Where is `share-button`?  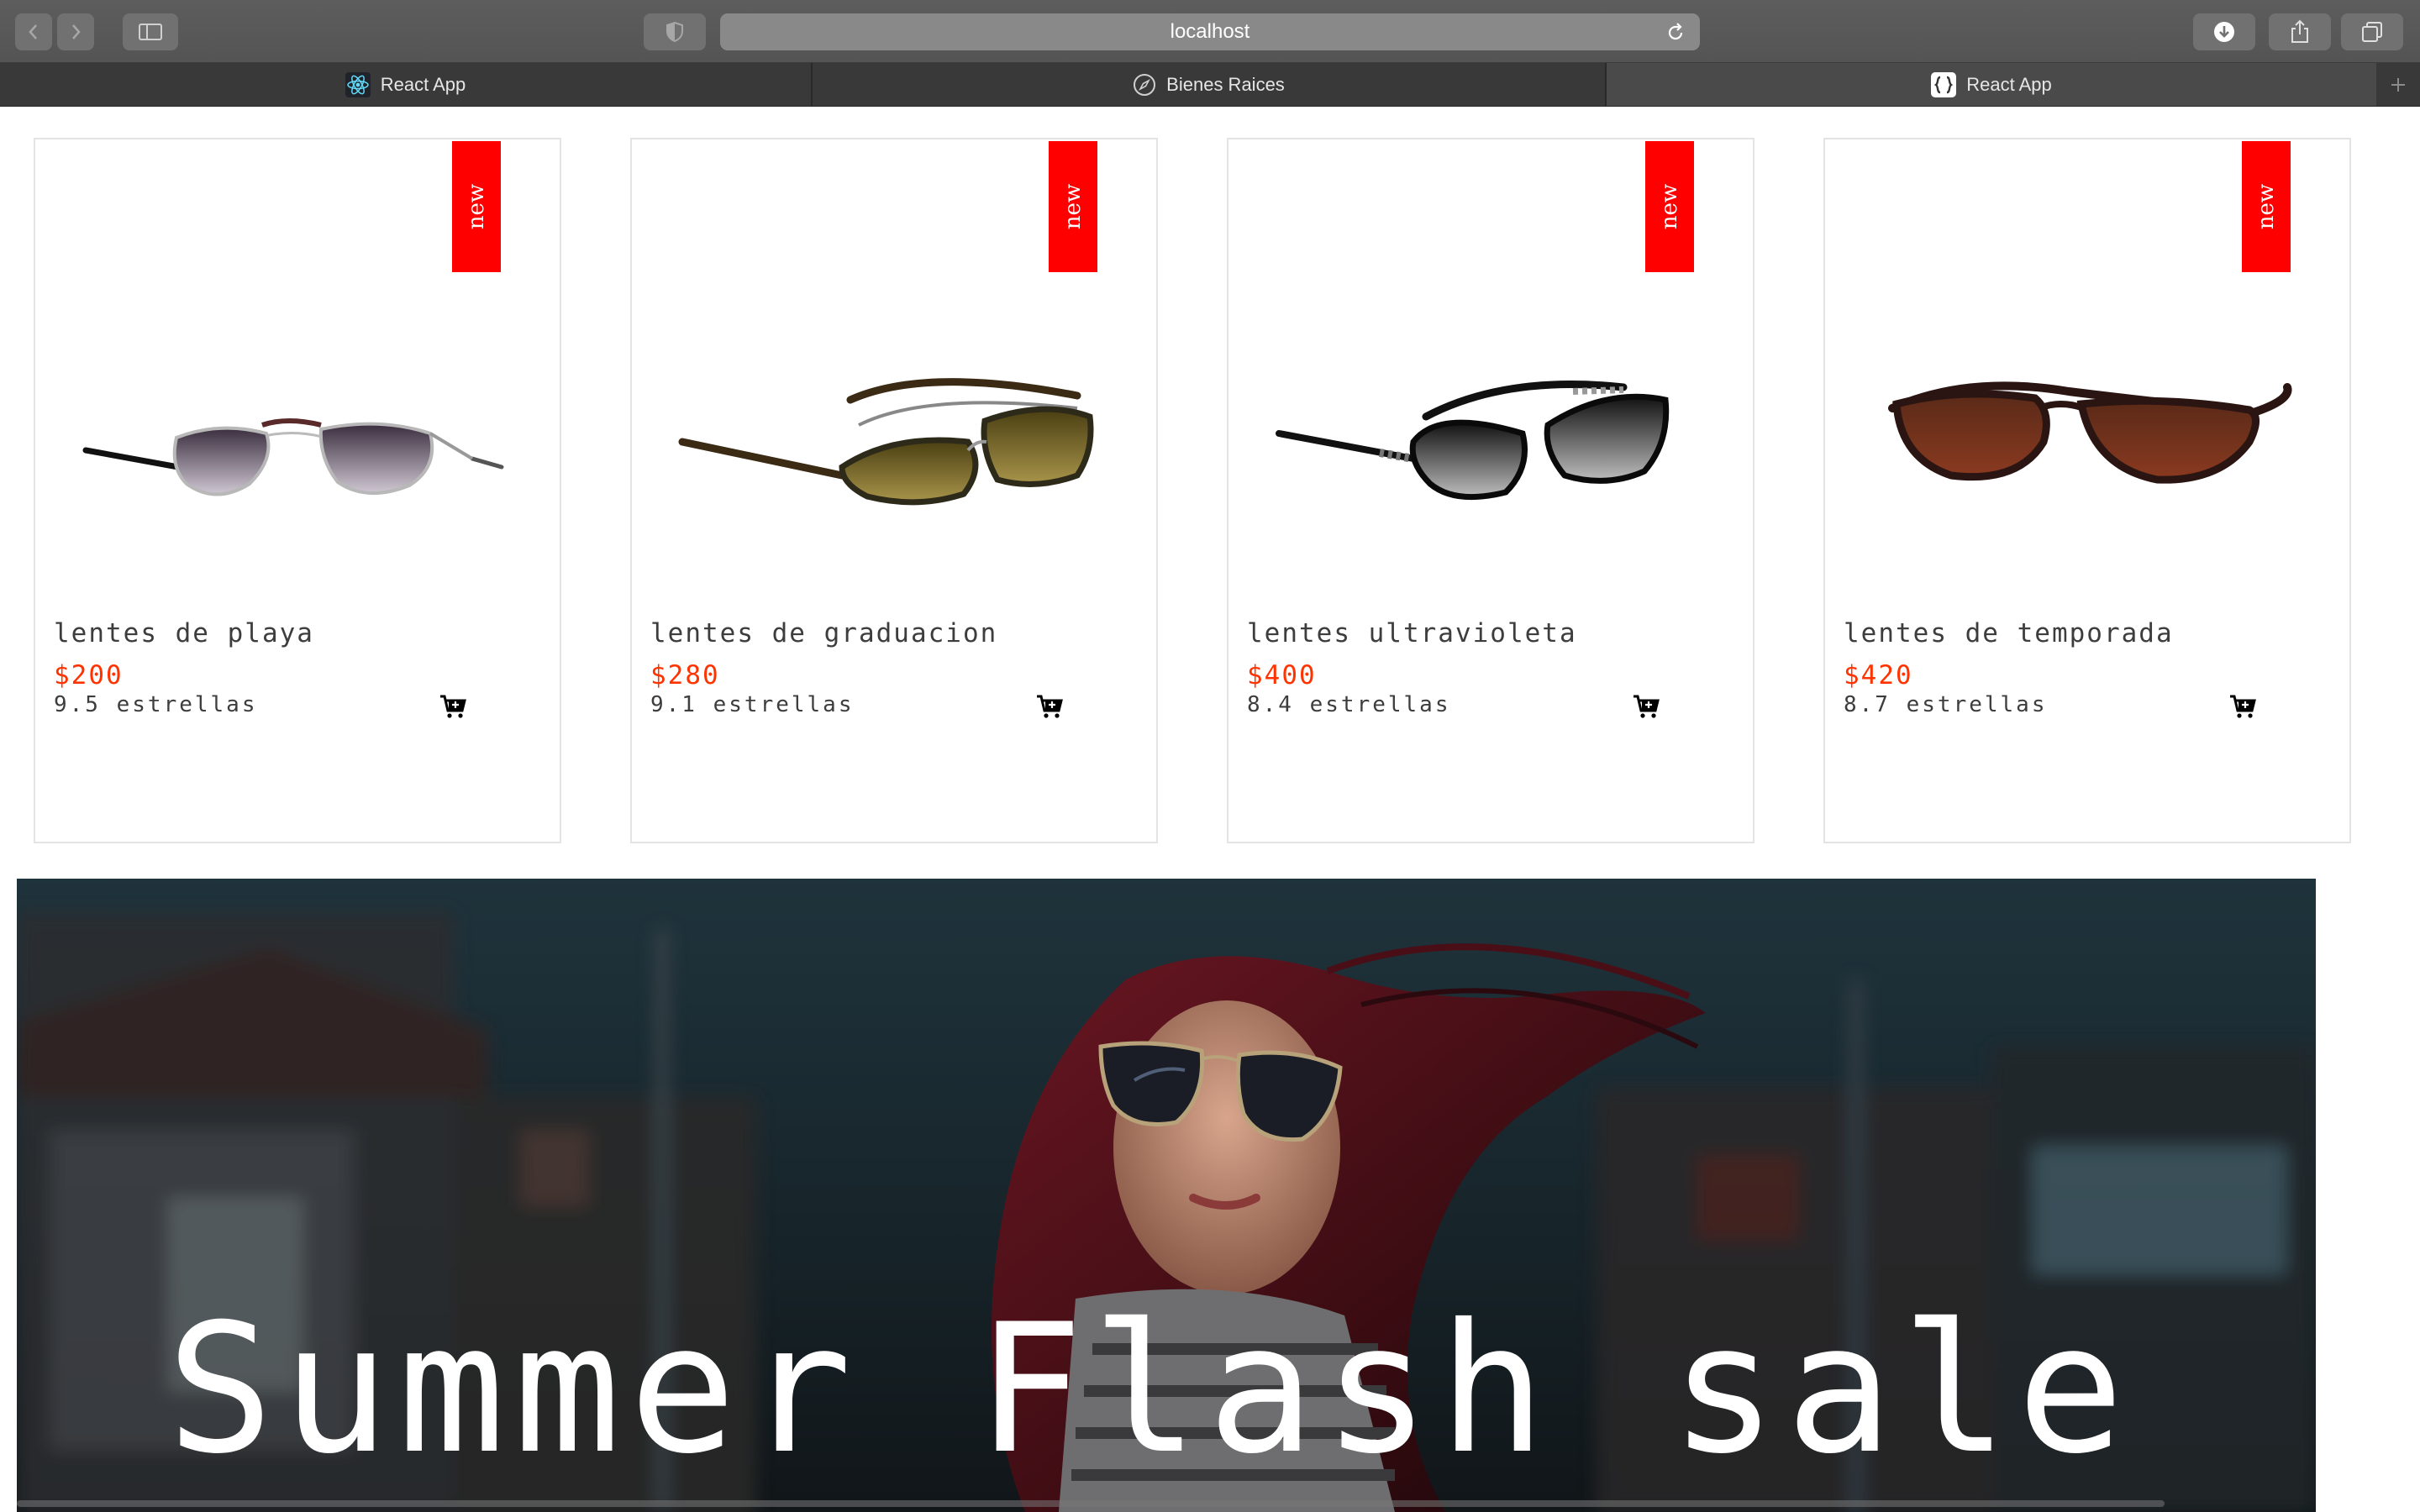
share-button is located at coordinates (2300, 31).